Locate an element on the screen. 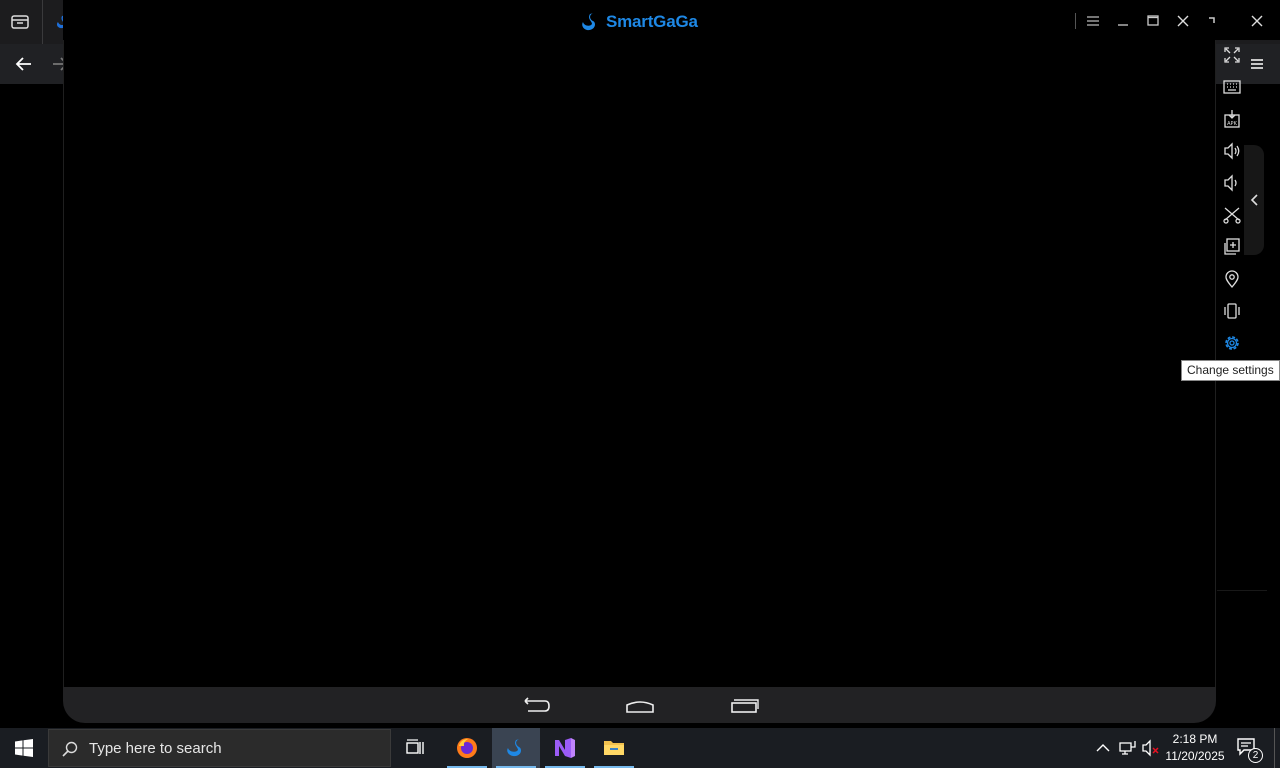 Image resolution: width=1280 pixels, height=768 pixels. minimize-icon is located at coordinates (1123, 21).